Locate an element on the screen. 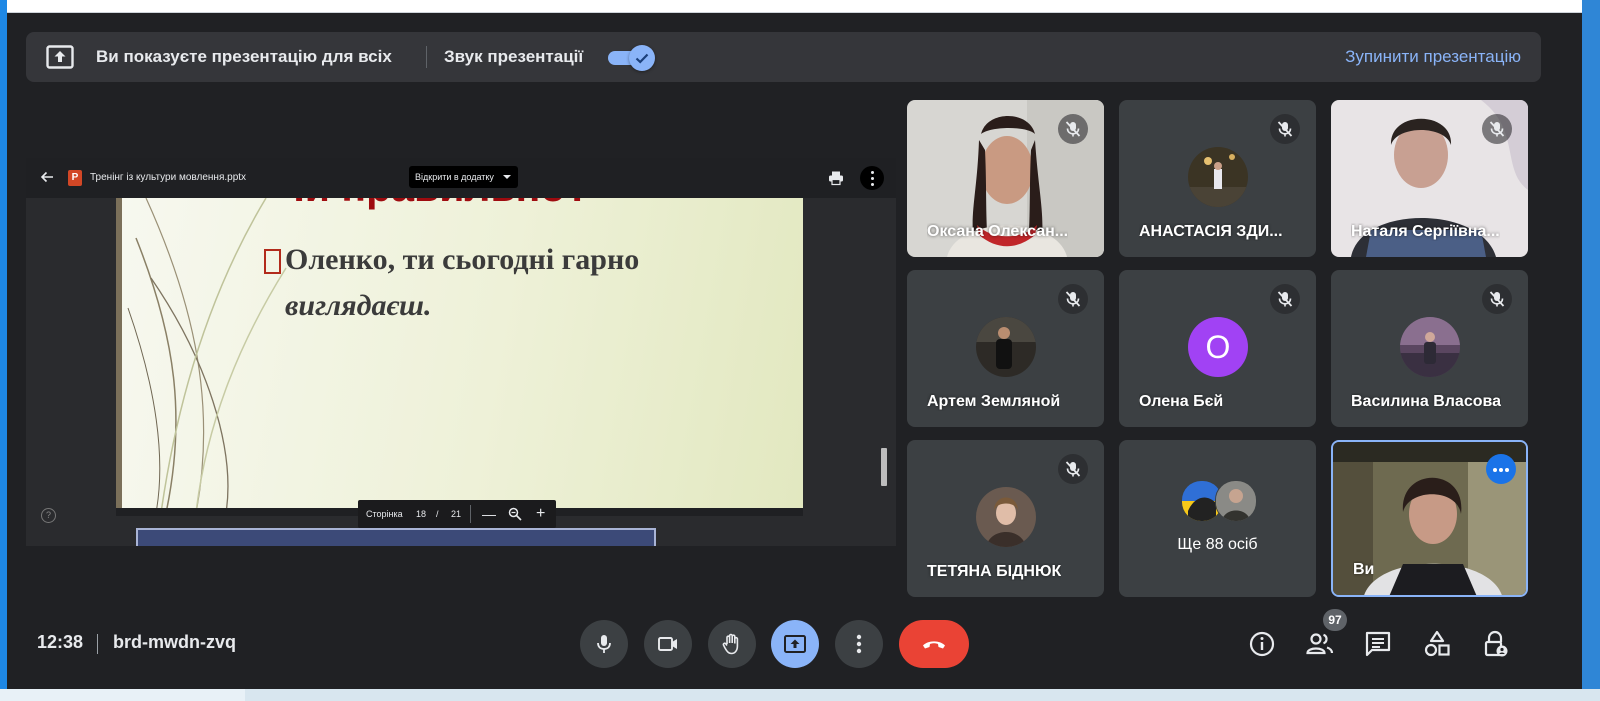 This screenshot has height=701, width=1600. more-vertical-icon is located at coordinates (859, 644).